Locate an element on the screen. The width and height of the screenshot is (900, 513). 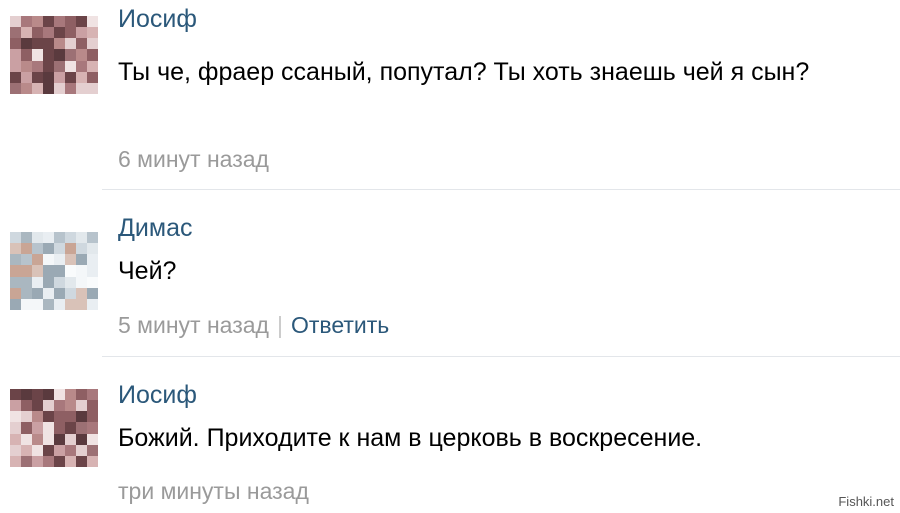
watermark: Fishki.net is located at coordinates (866, 501).